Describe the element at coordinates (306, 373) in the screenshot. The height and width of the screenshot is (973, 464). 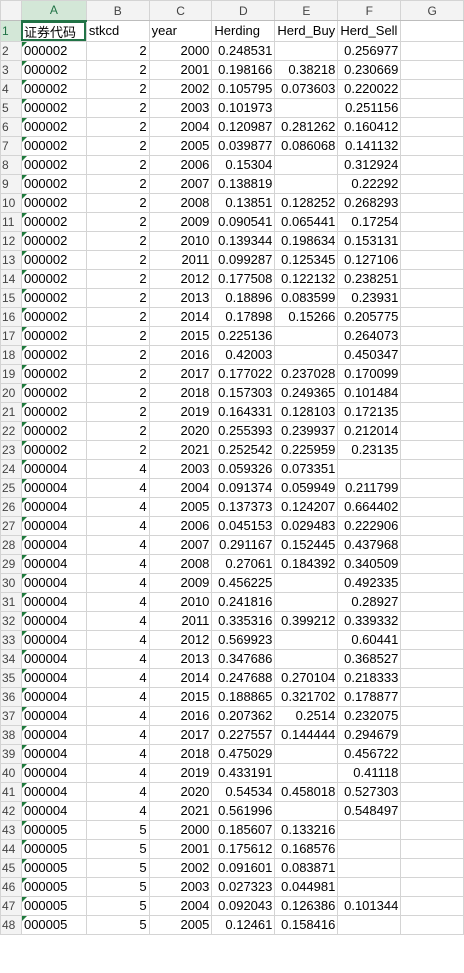
I see `cell-e: 0.237028` at that location.